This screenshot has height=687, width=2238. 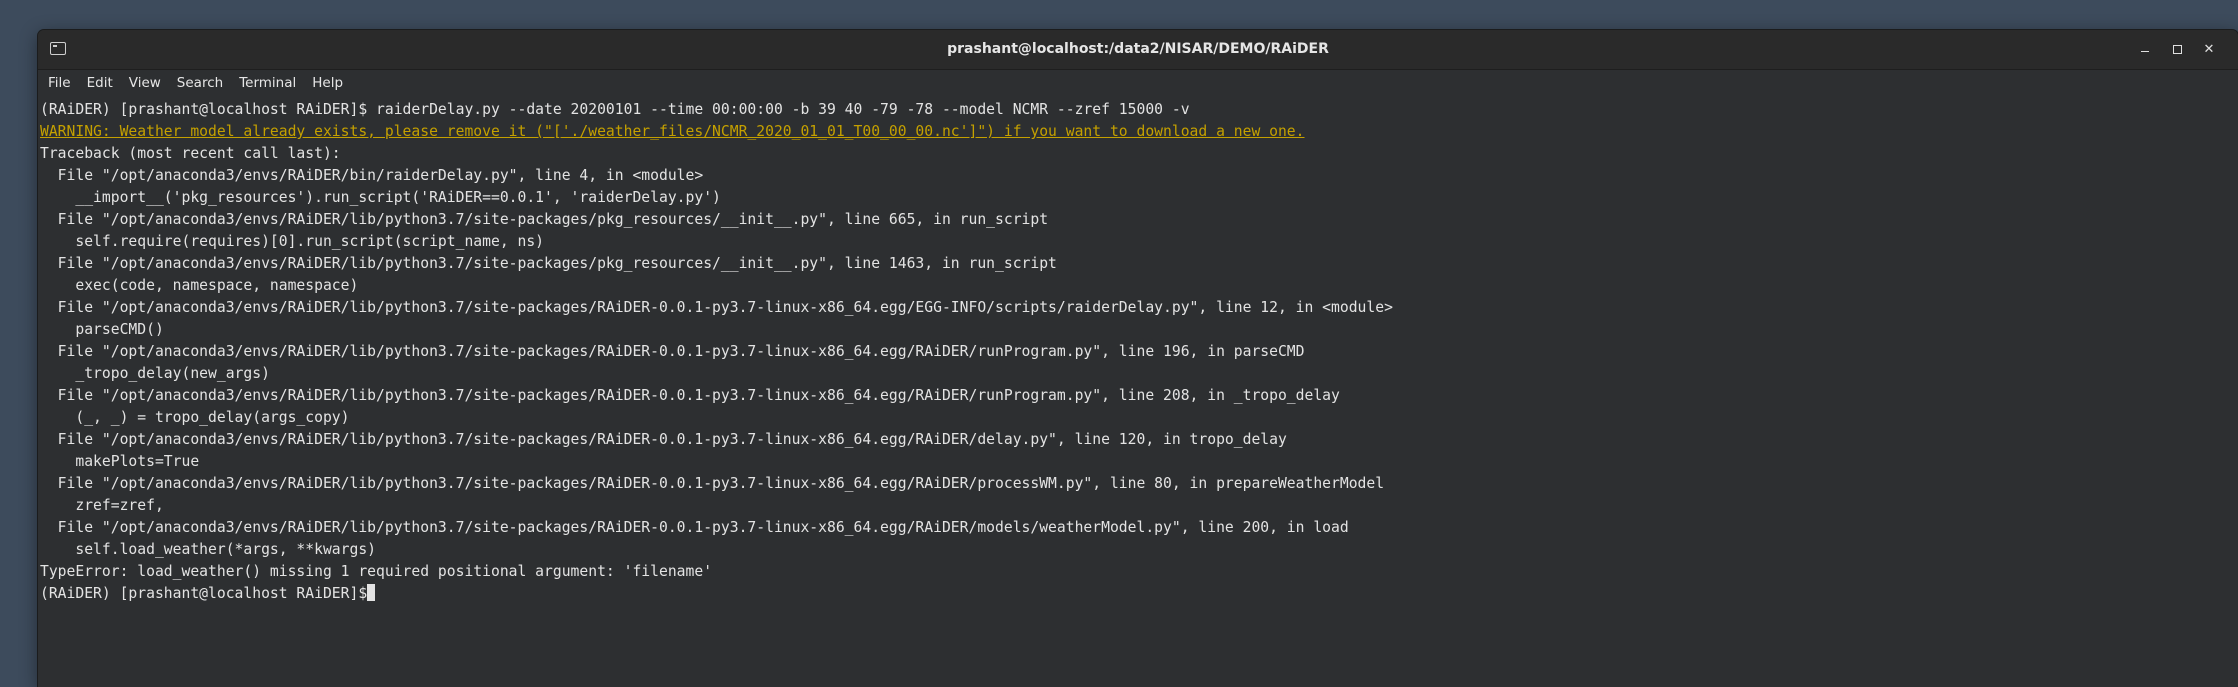 I want to click on minimize-icon, so click(x=2145, y=51).